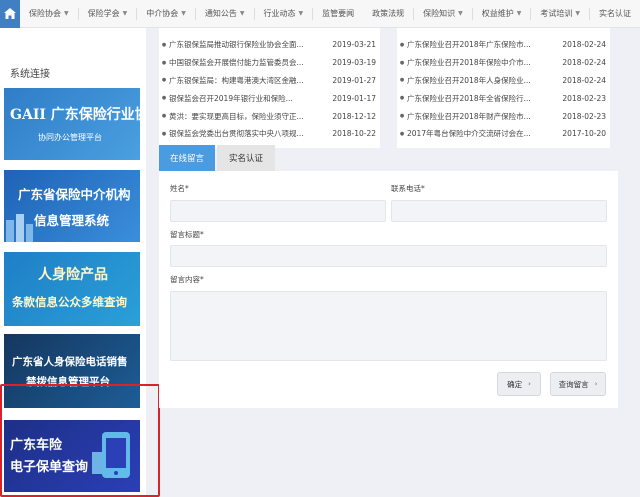  Describe the element at coordinates (499, 211) in the screenshot. I see `phone-field` at that location.